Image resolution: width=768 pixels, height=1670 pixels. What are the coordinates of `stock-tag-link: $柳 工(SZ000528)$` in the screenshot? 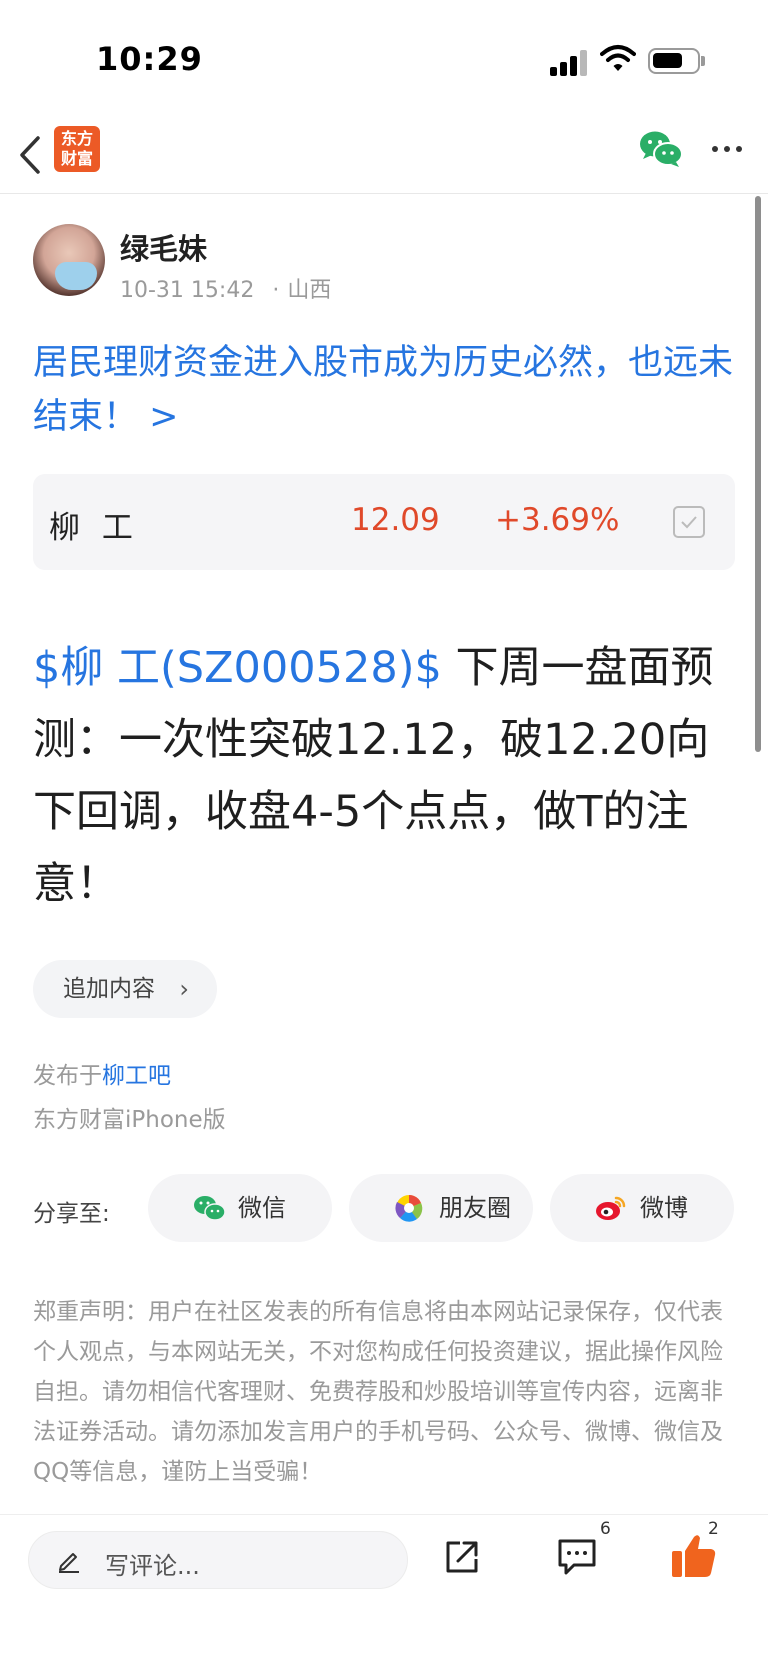 It's located at (237, 668).